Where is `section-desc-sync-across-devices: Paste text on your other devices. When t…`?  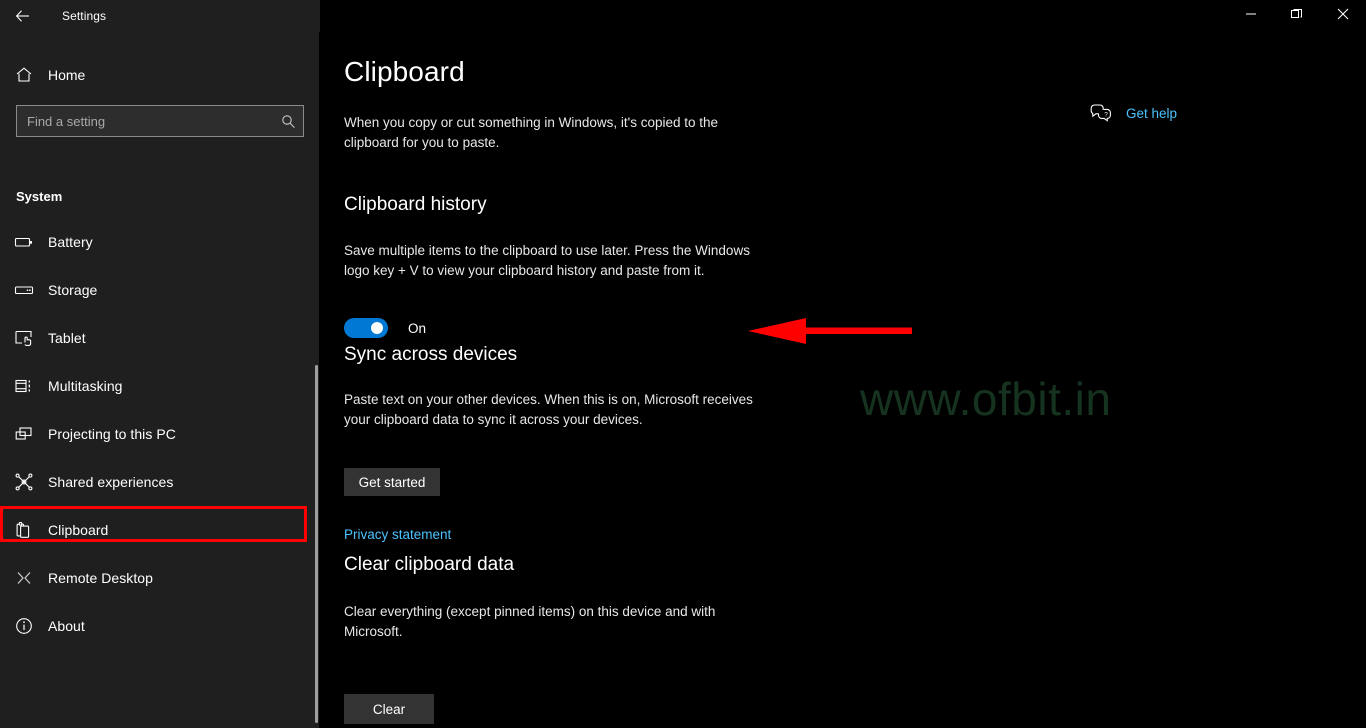
section-desc-sync-across-devices: Paste text on your other devices. When t… is located at coordinates (548, 409).